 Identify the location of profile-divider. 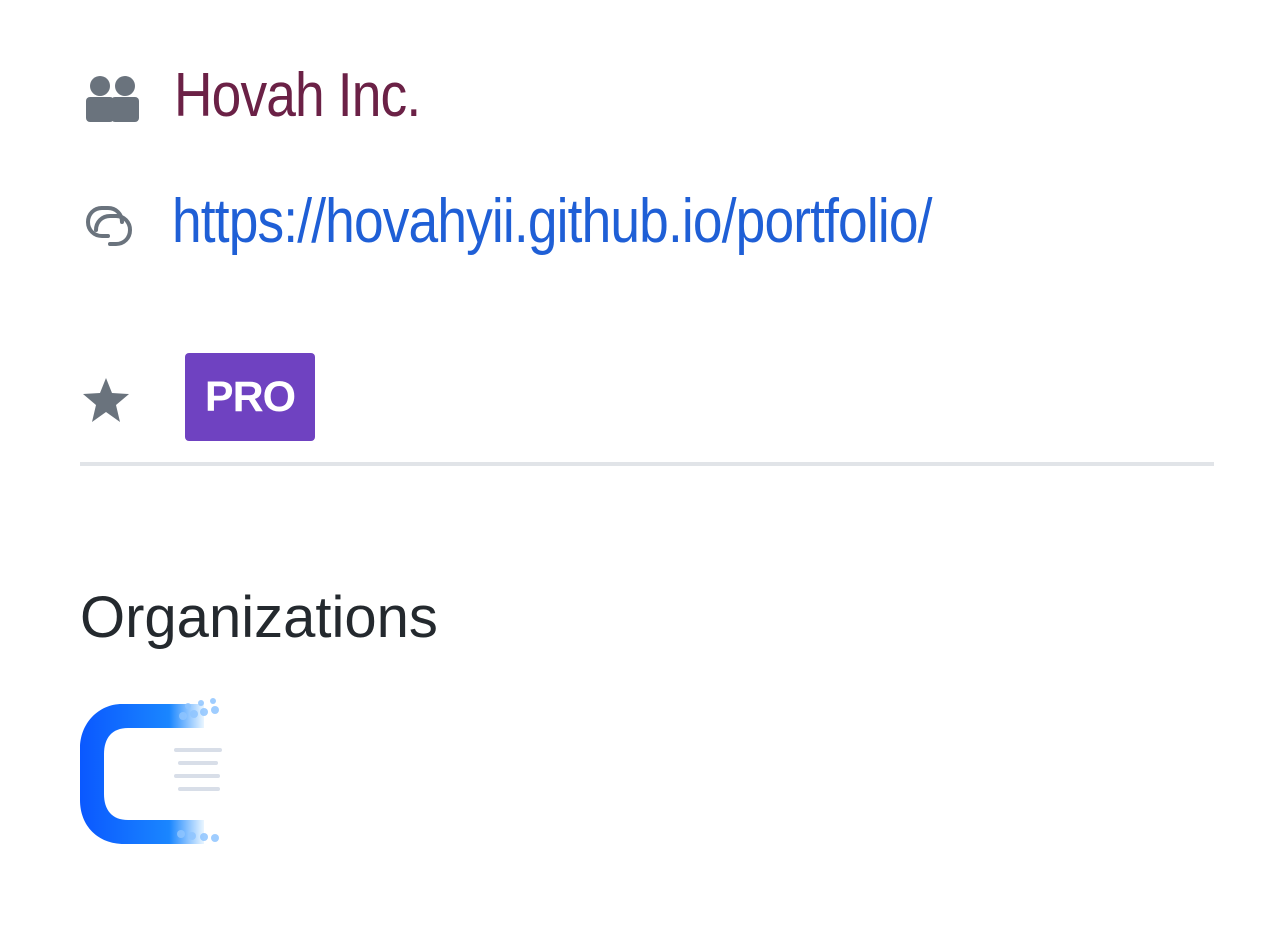
(647, 464).